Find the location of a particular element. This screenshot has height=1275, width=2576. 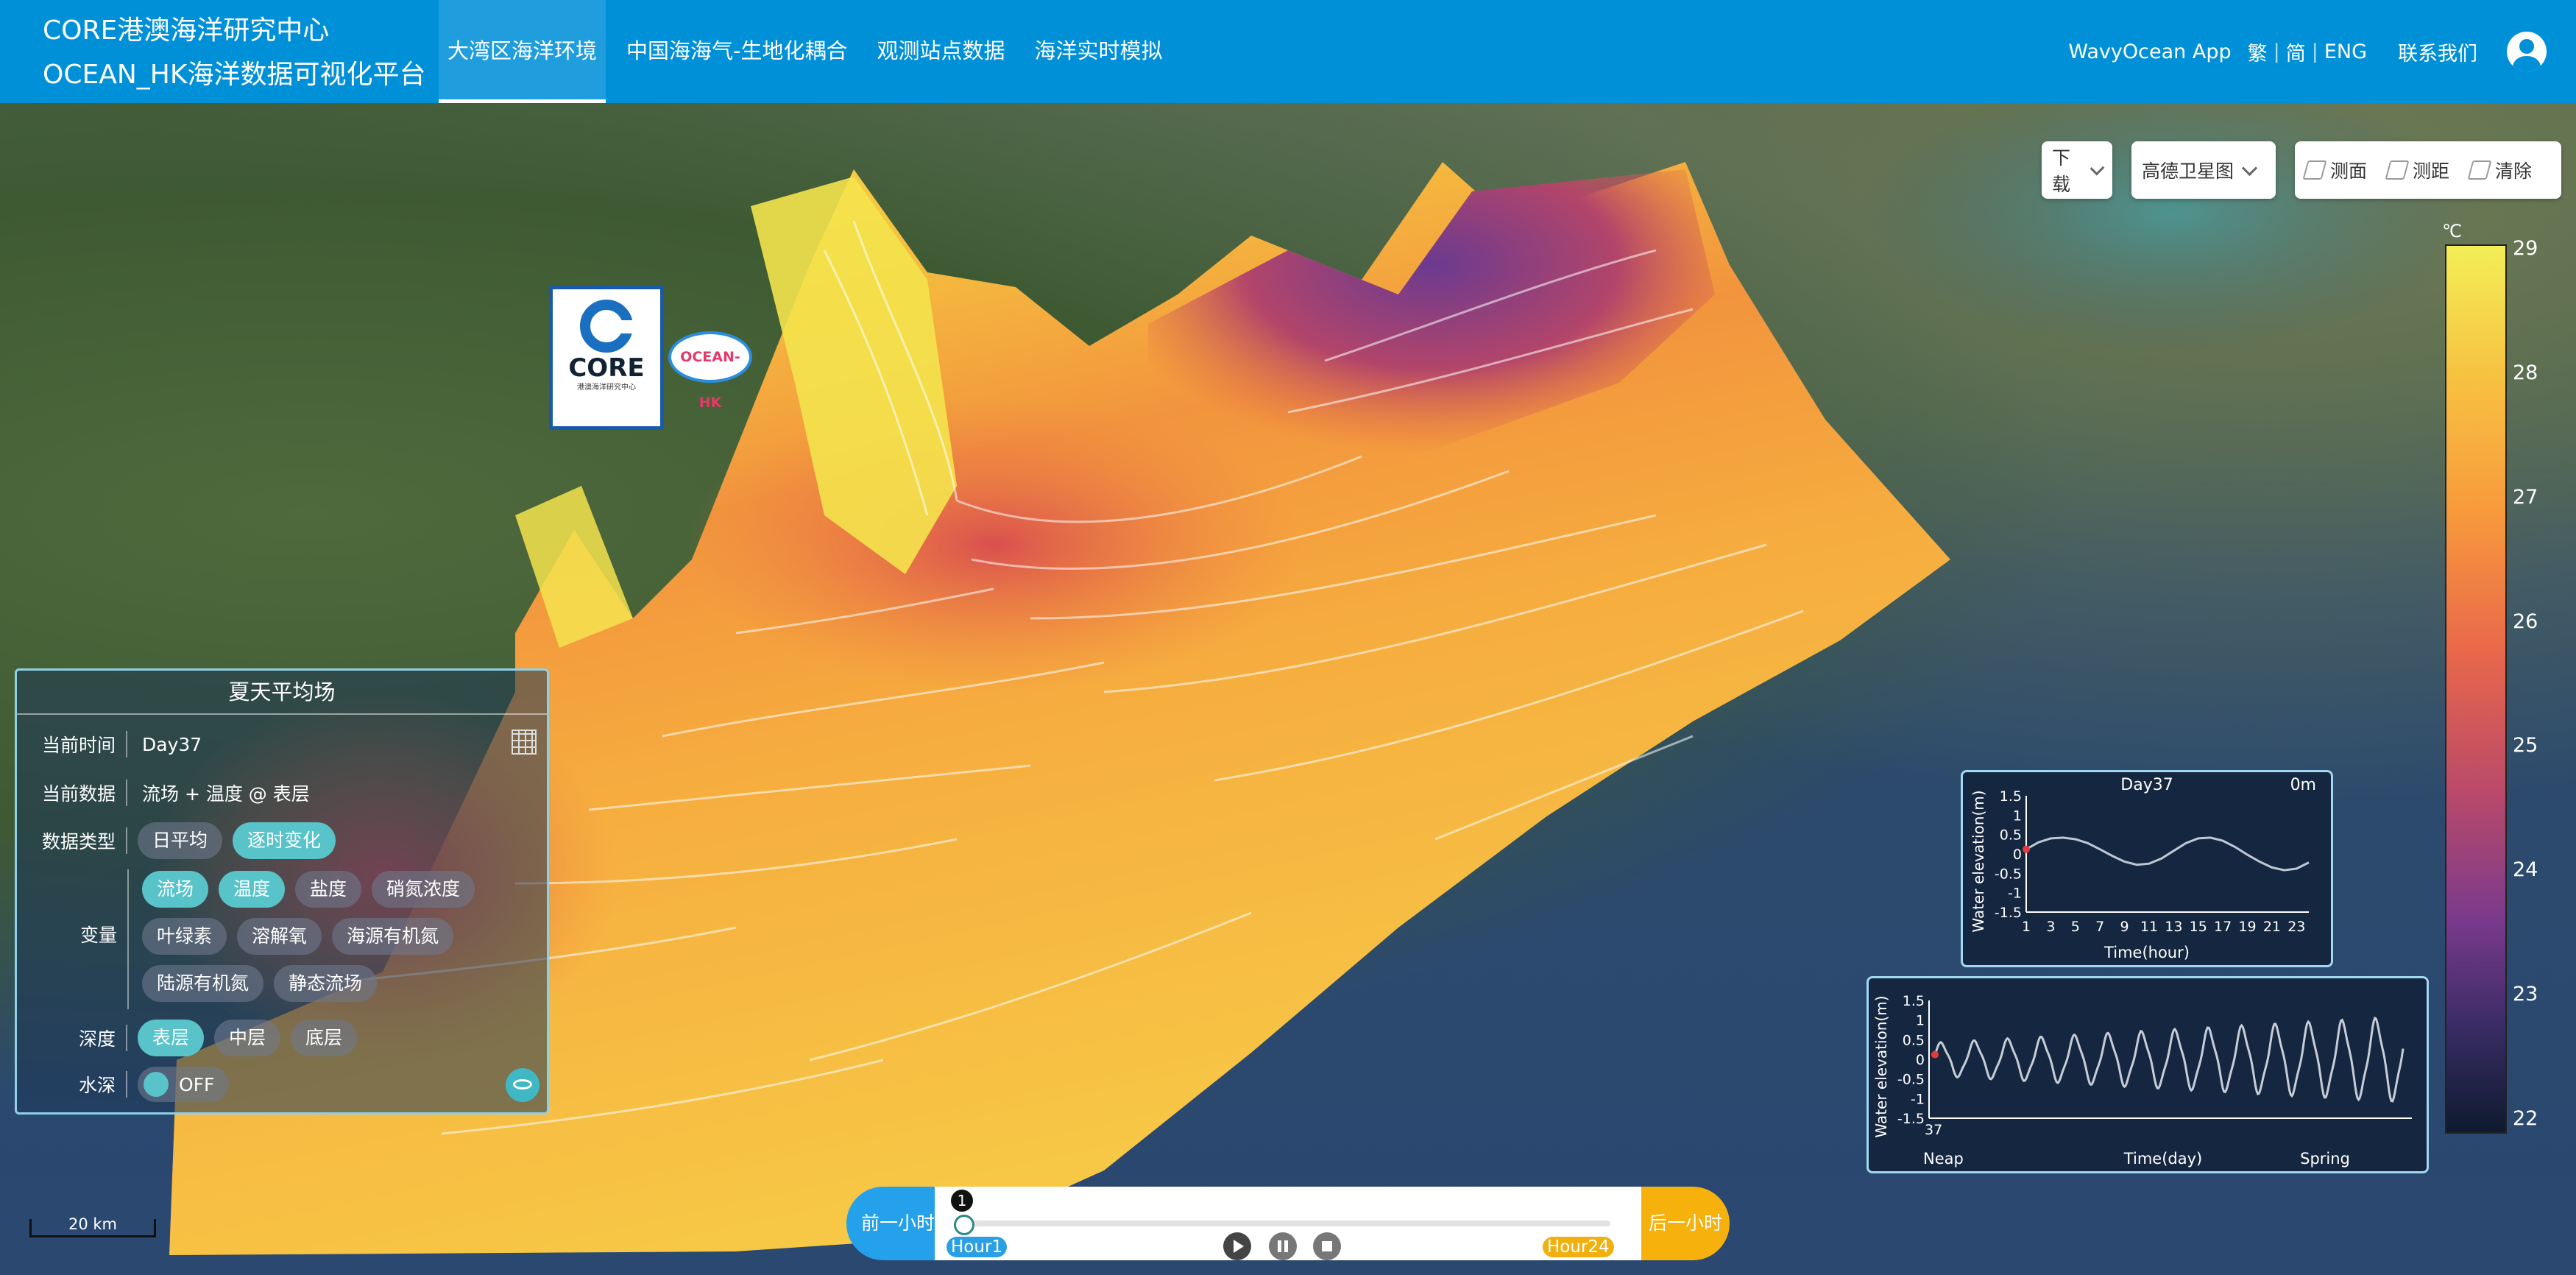

lang-english: ENG is located at coordinates (2345, 51).